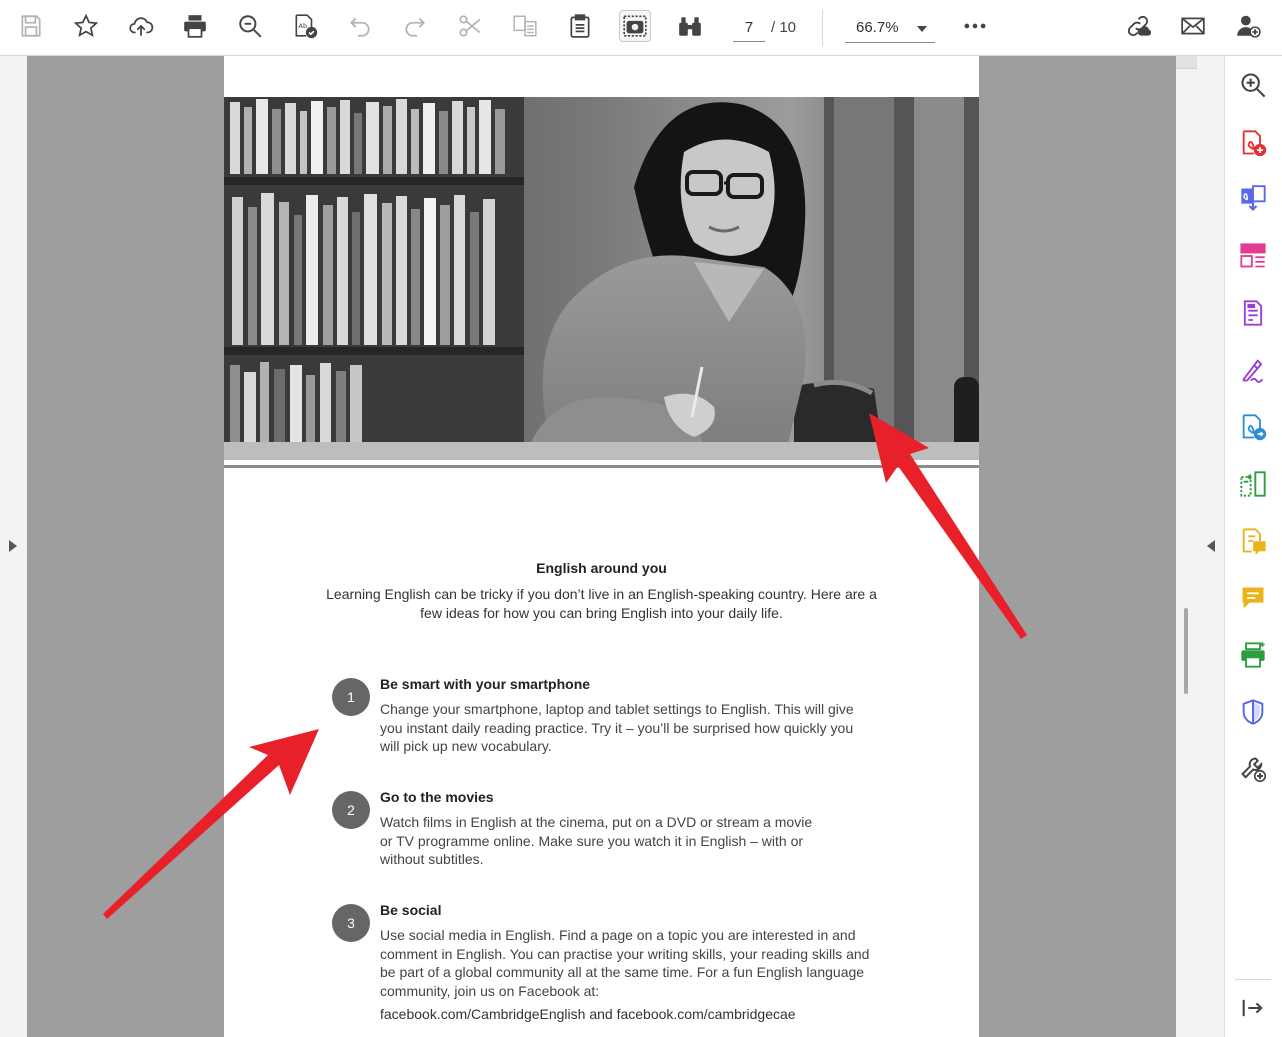 This screenshot has height=1037, width=1282. Describe the element at coordinates (784, 27) in the screenshot. I see `page-total-label: / 10` at that location.